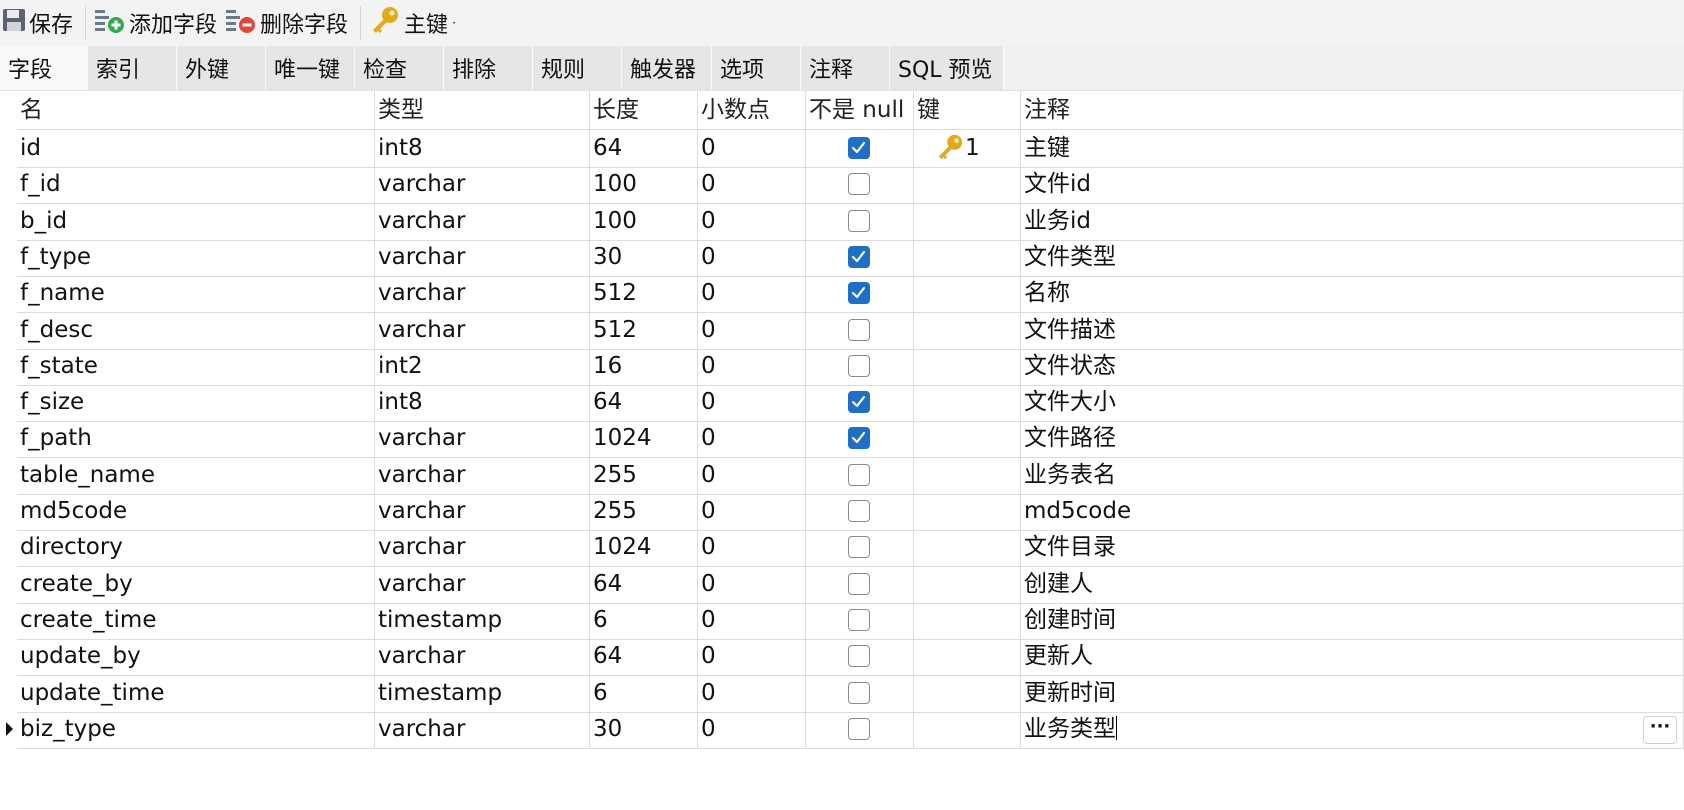 Image resolution: width=1684 pixels, height=810 pixels. What do you see at coordinates (221, 68) in the screenshot?
I see `tab-2: 外键` at bounding box center [221, 68].